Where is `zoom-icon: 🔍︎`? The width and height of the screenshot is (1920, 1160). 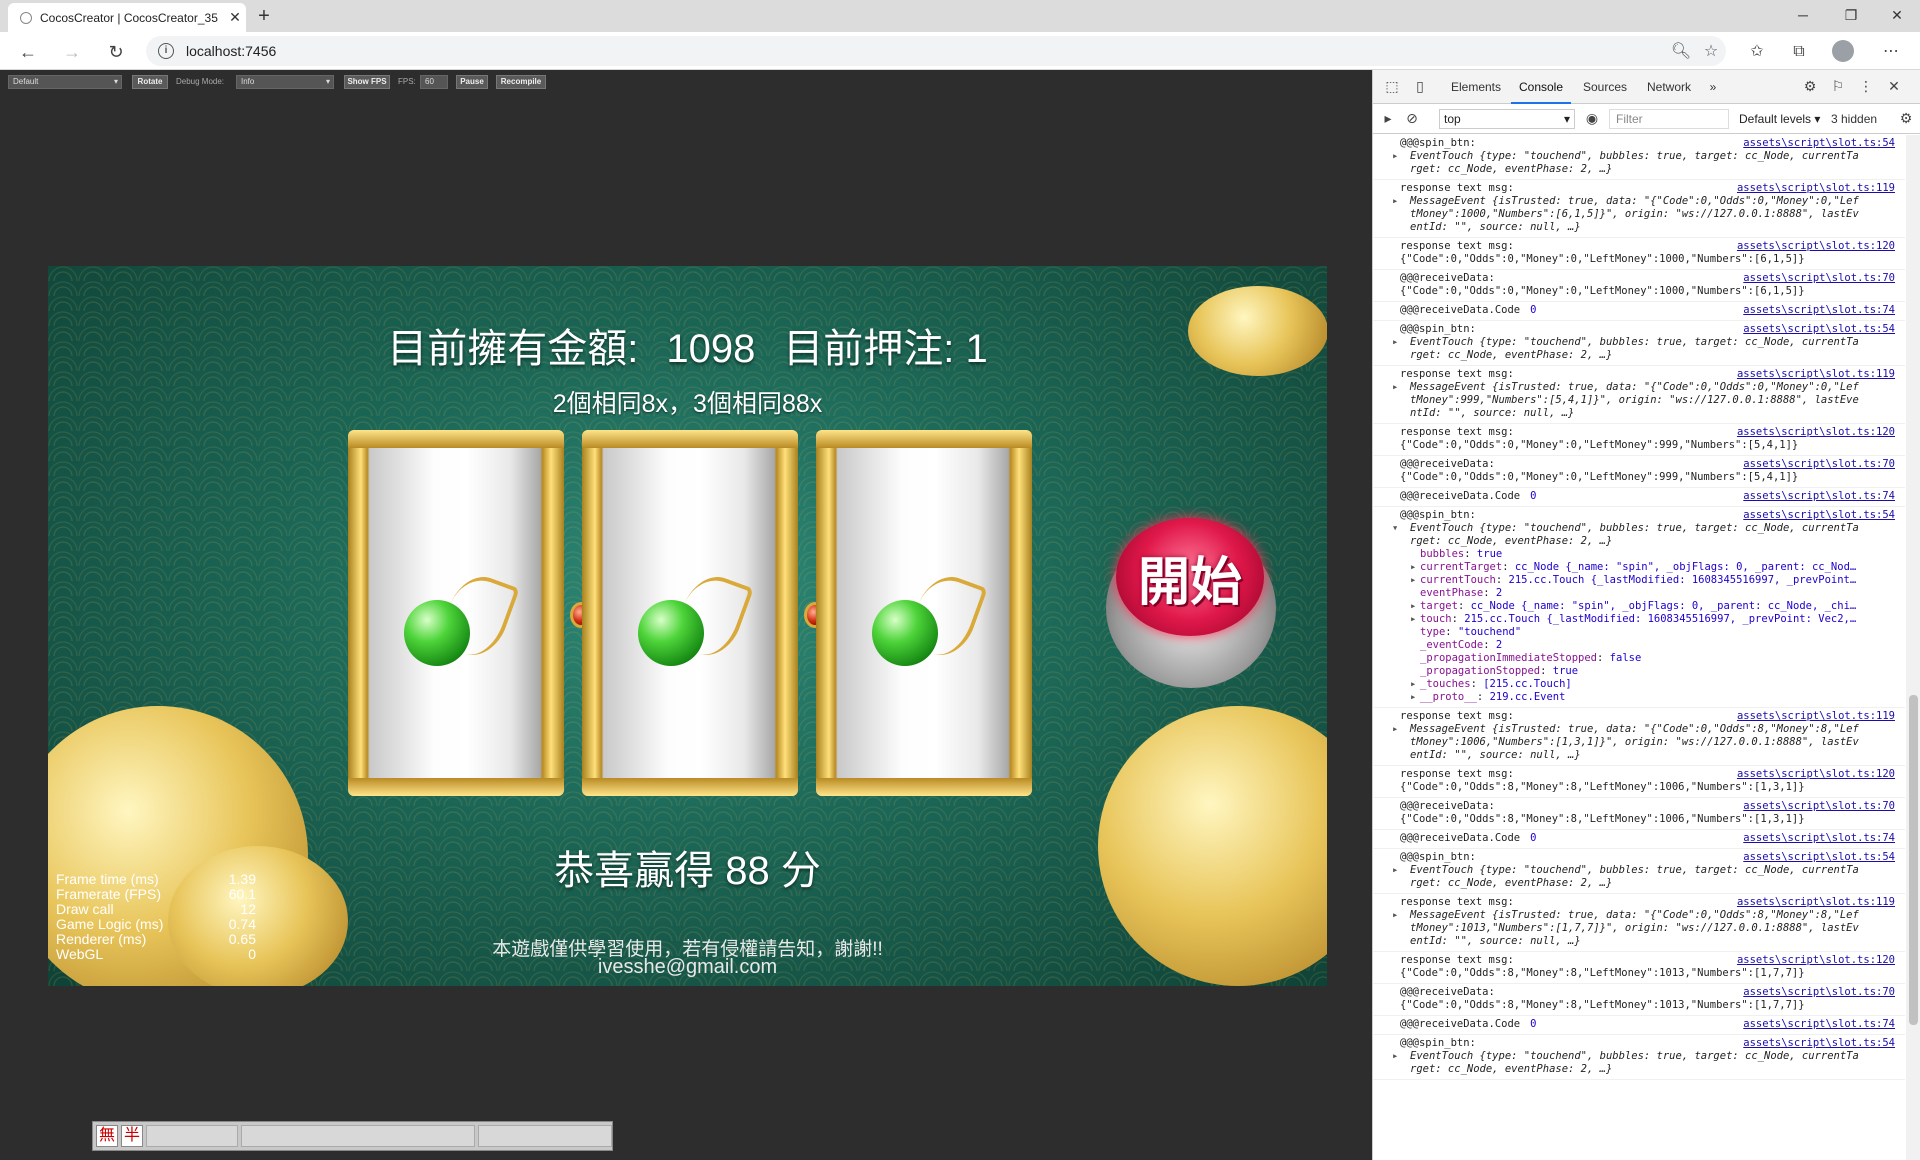 zoom-icon: 🔍︎ is located at coordinates (1681, 51).